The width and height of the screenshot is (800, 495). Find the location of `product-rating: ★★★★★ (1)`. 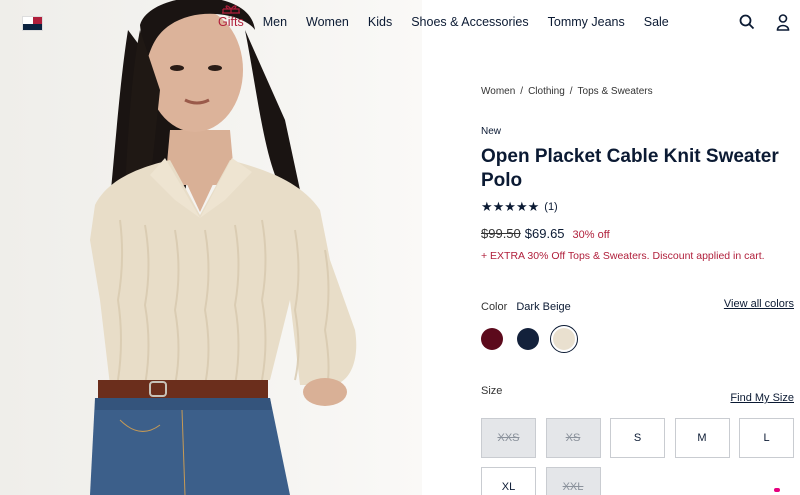

product-rating: ★★★★★ (1) is located at coordinates (519, 207).